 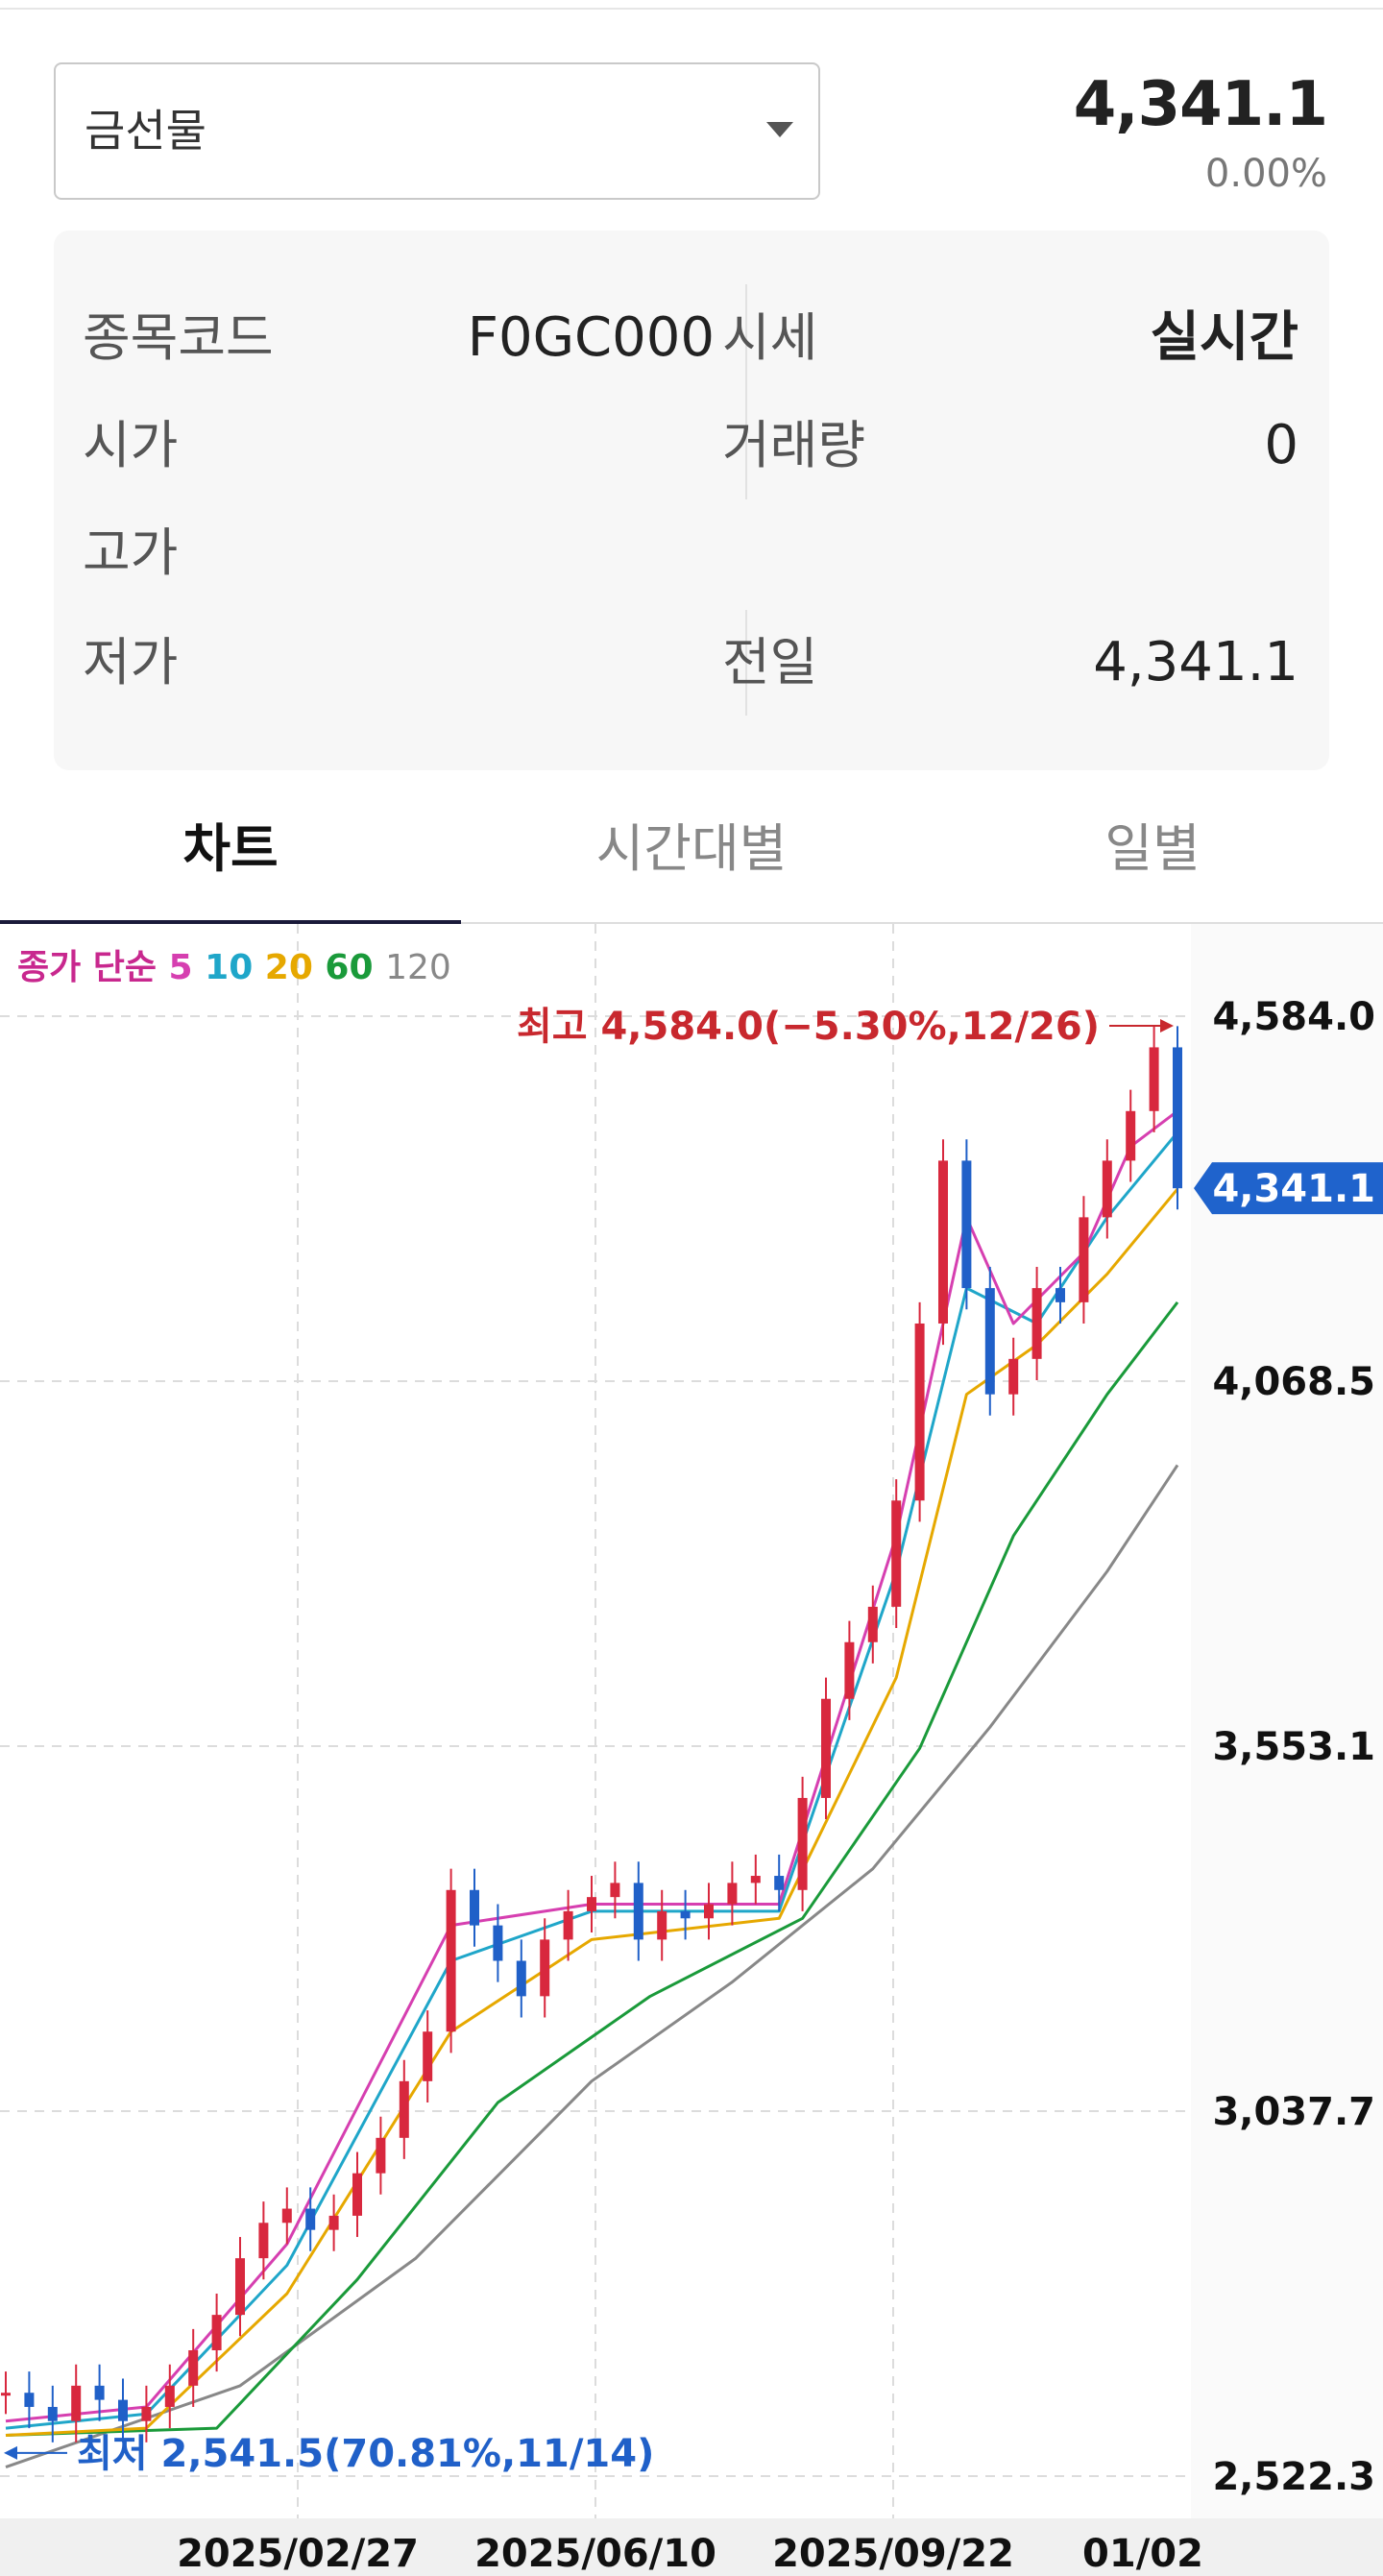 I want to click on code-label: 종목코드, so click(x=178, y=337).